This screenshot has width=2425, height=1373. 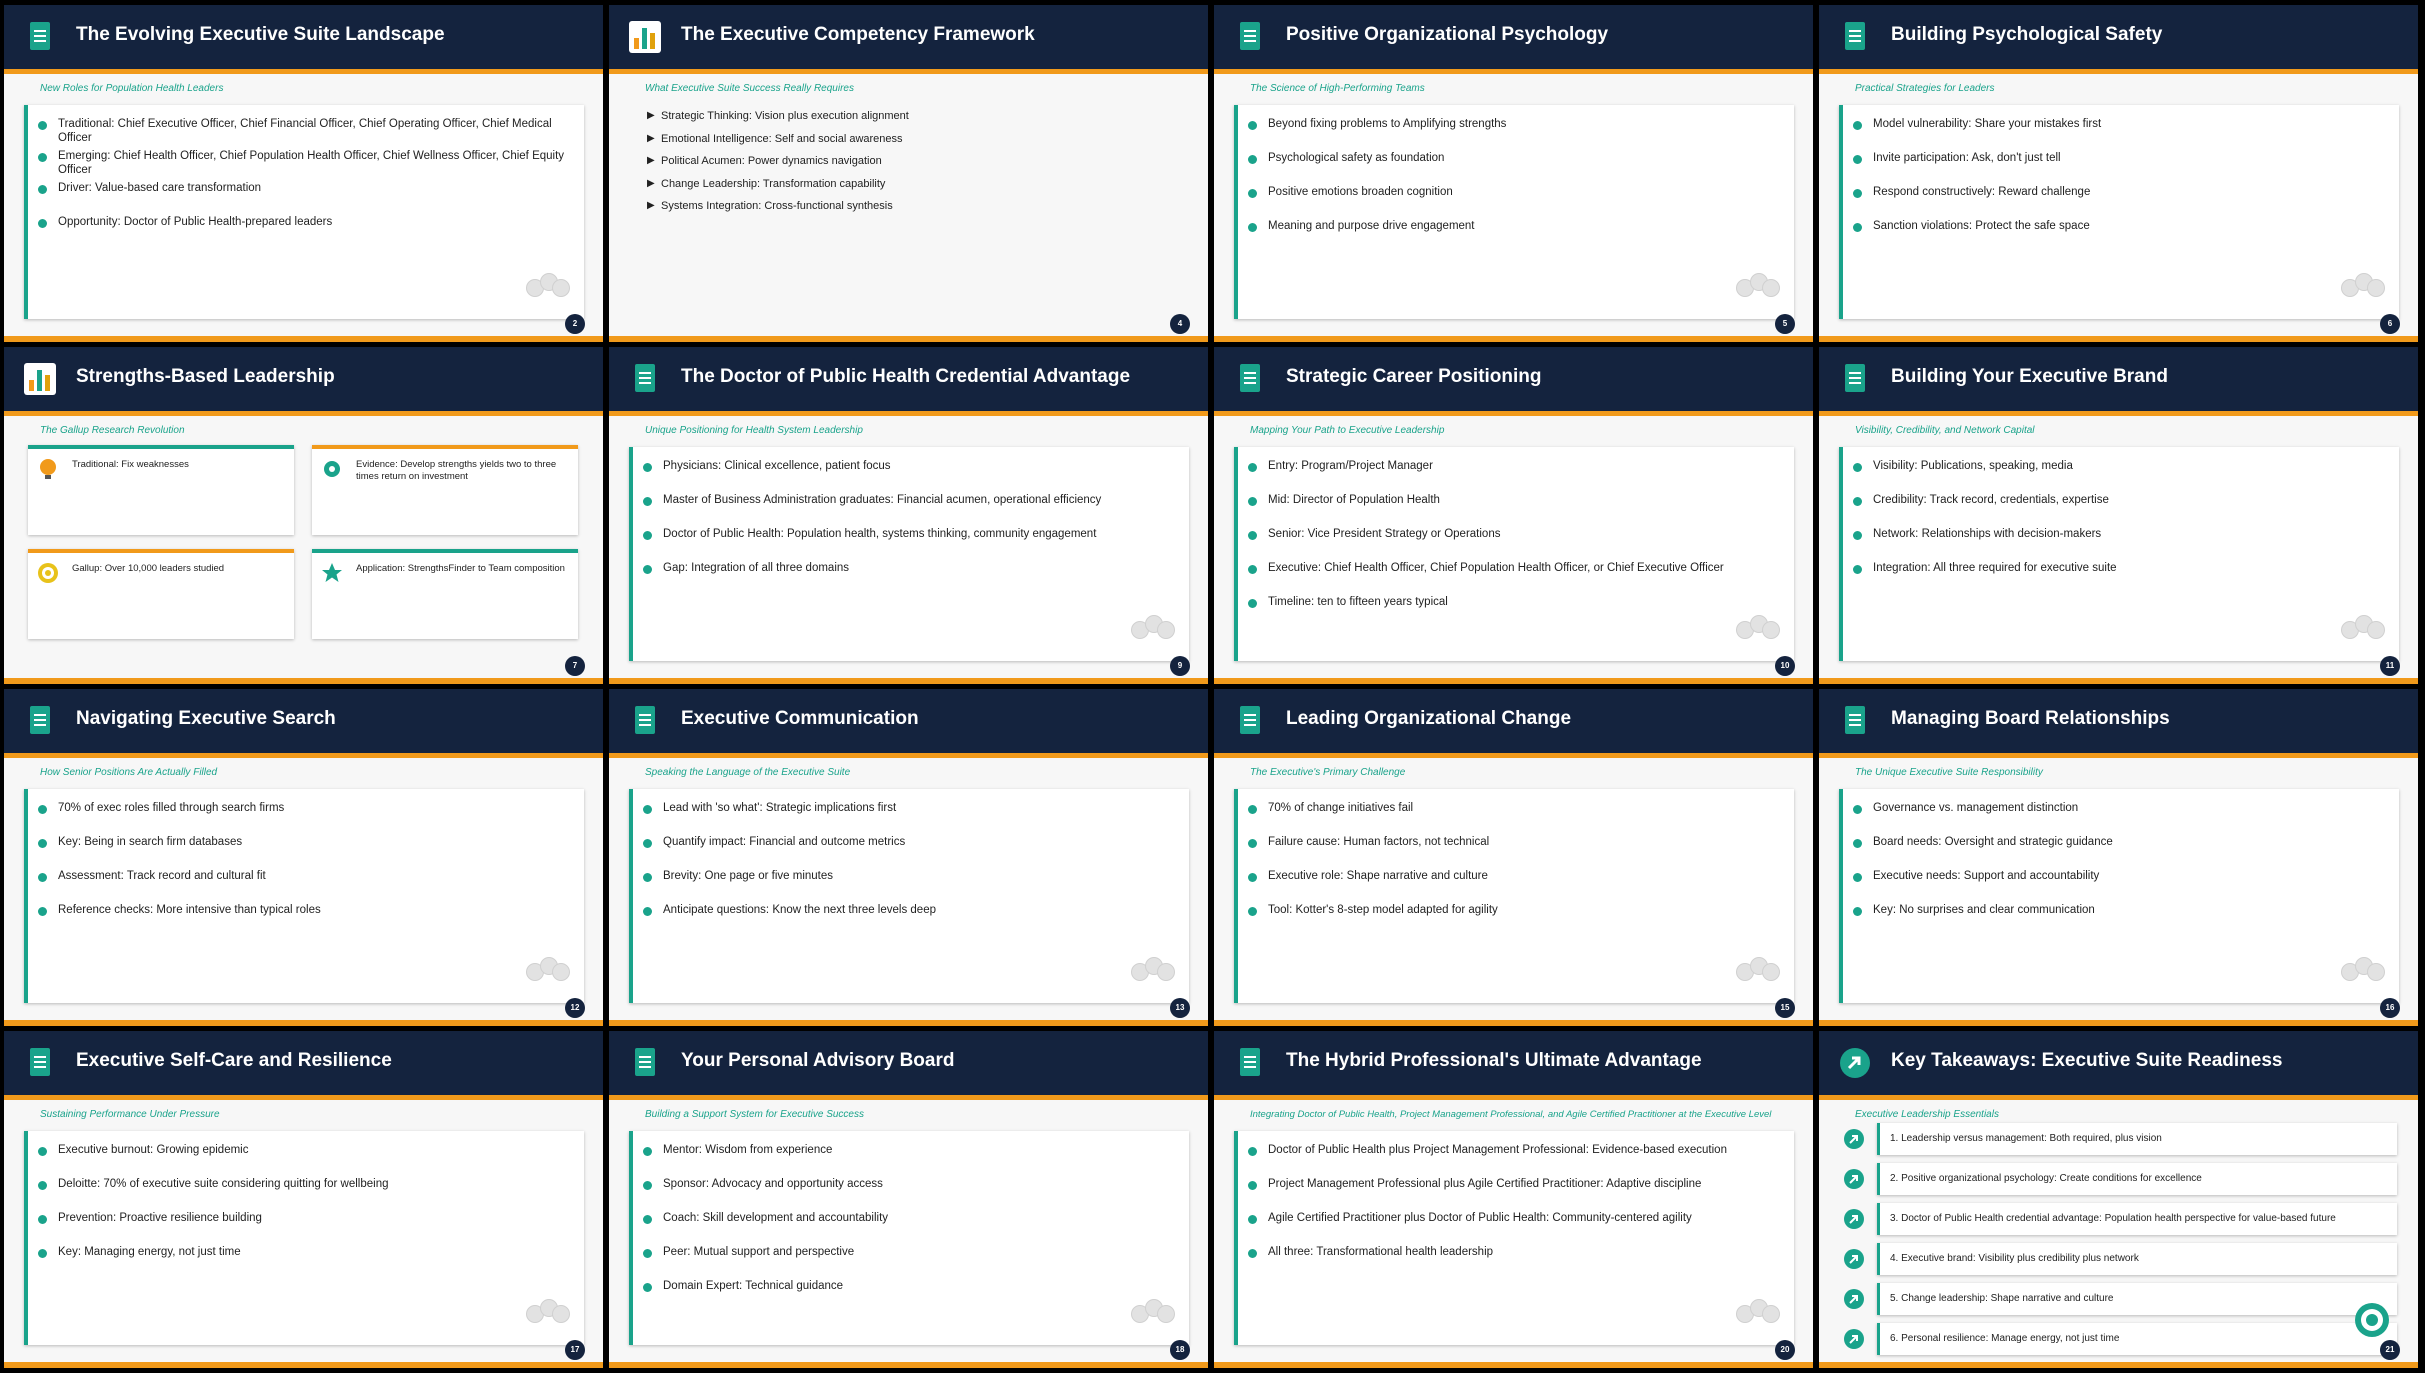 What do you see at coordinates (1516, 602) in the screenshot?
I see `bullet-item: Timeline: ten to fifteen years typical` at bounding box center [1516, 602].